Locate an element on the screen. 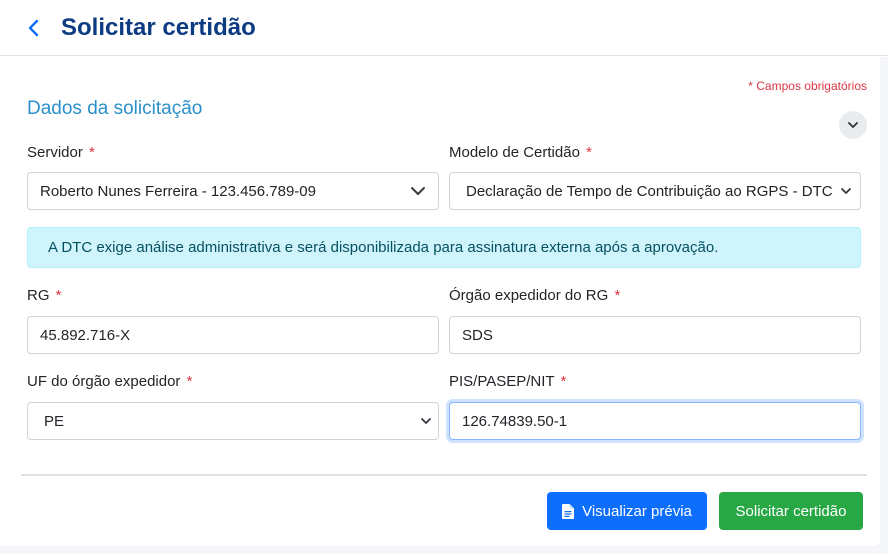 The height and width of the screenshot is (554, 888). uf-value: PE is located at coordinates (54, 421).